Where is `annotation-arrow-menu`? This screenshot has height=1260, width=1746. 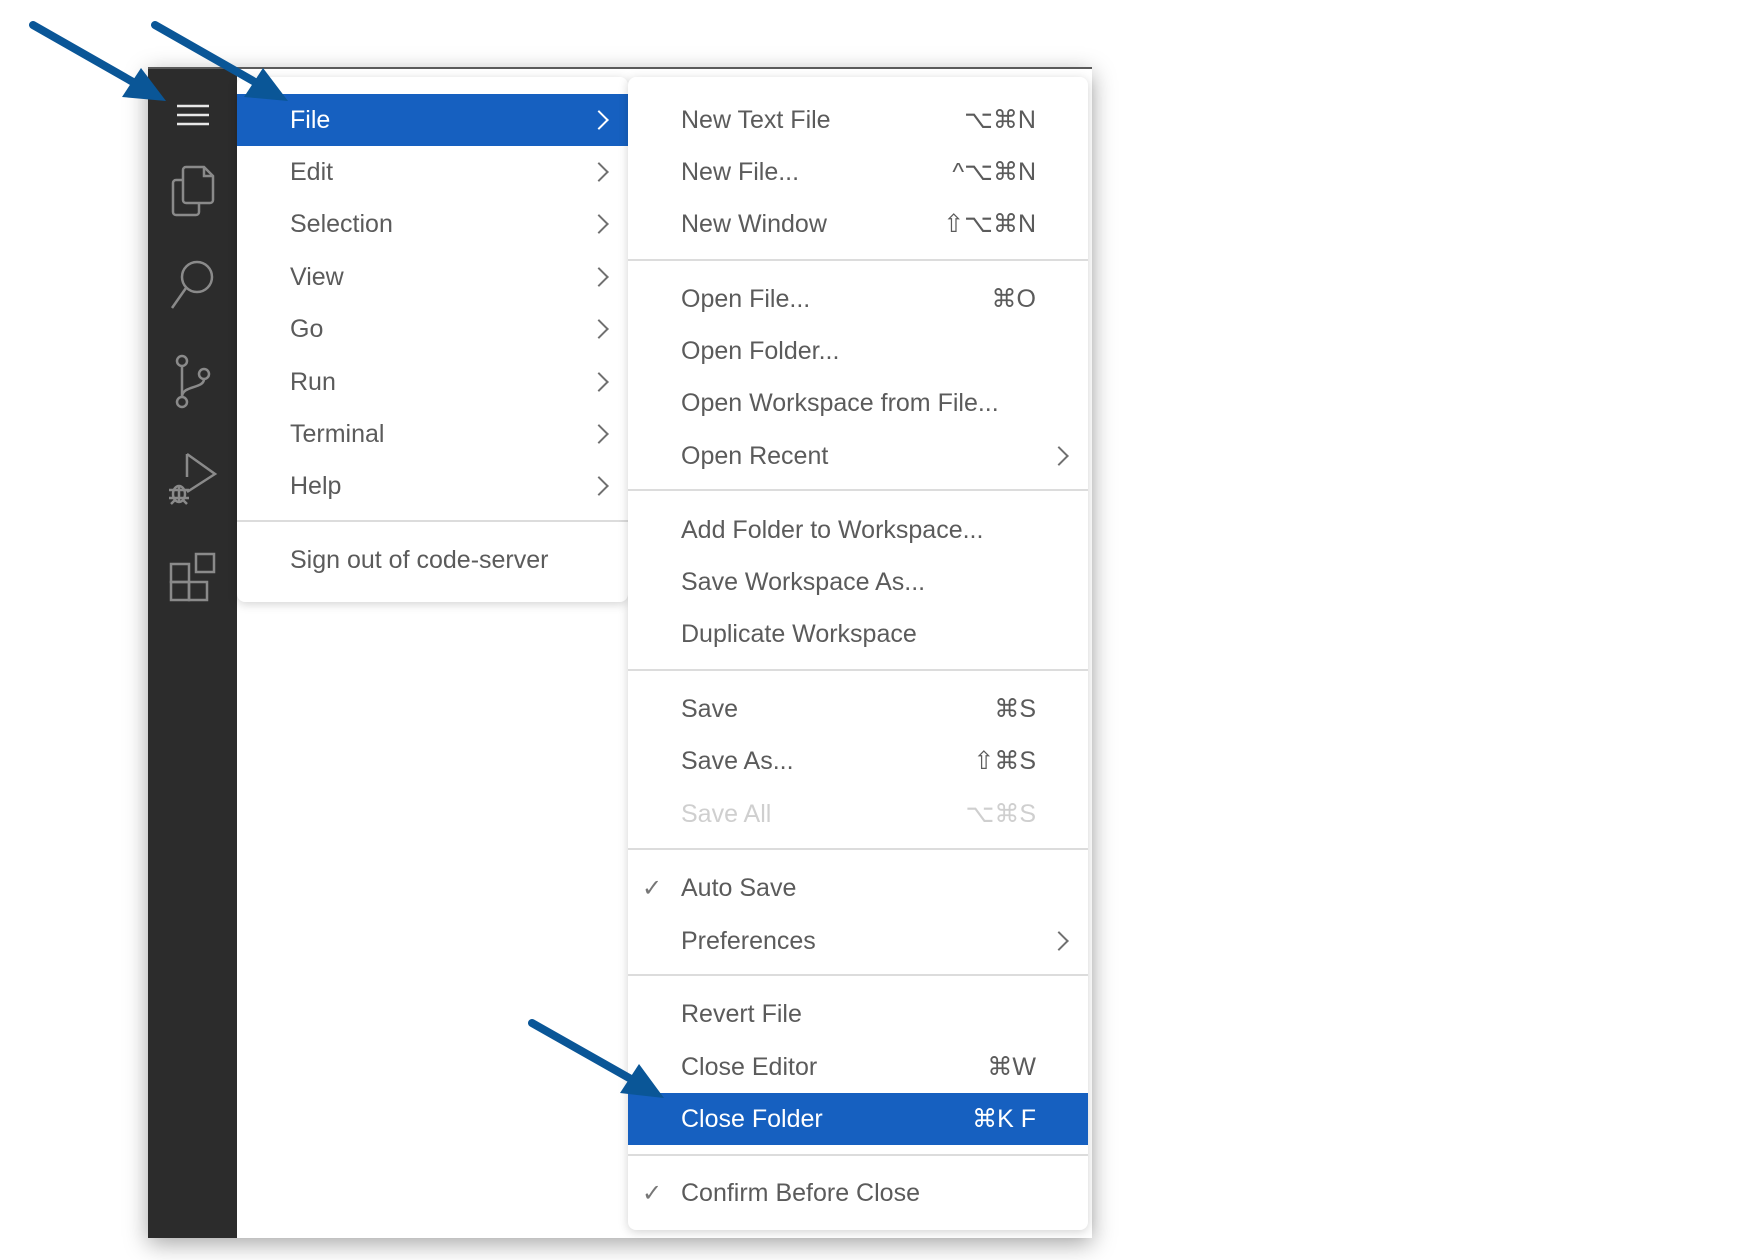
annotation-arrow-menu is located at coordinates (97, 61).